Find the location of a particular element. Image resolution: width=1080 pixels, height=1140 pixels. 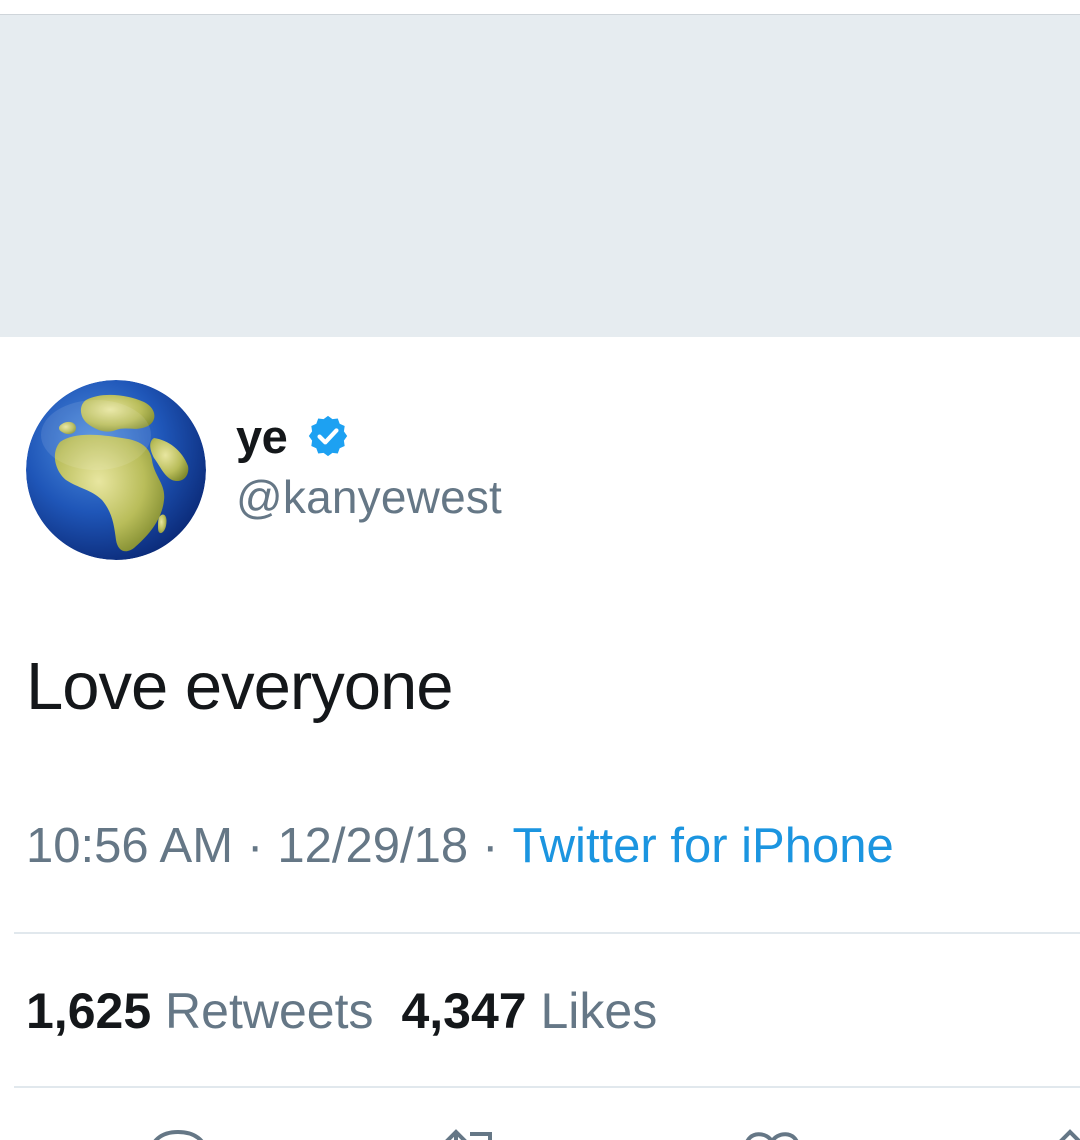

tweet-date: 12/29/18 is located at coordinates (373, 846).